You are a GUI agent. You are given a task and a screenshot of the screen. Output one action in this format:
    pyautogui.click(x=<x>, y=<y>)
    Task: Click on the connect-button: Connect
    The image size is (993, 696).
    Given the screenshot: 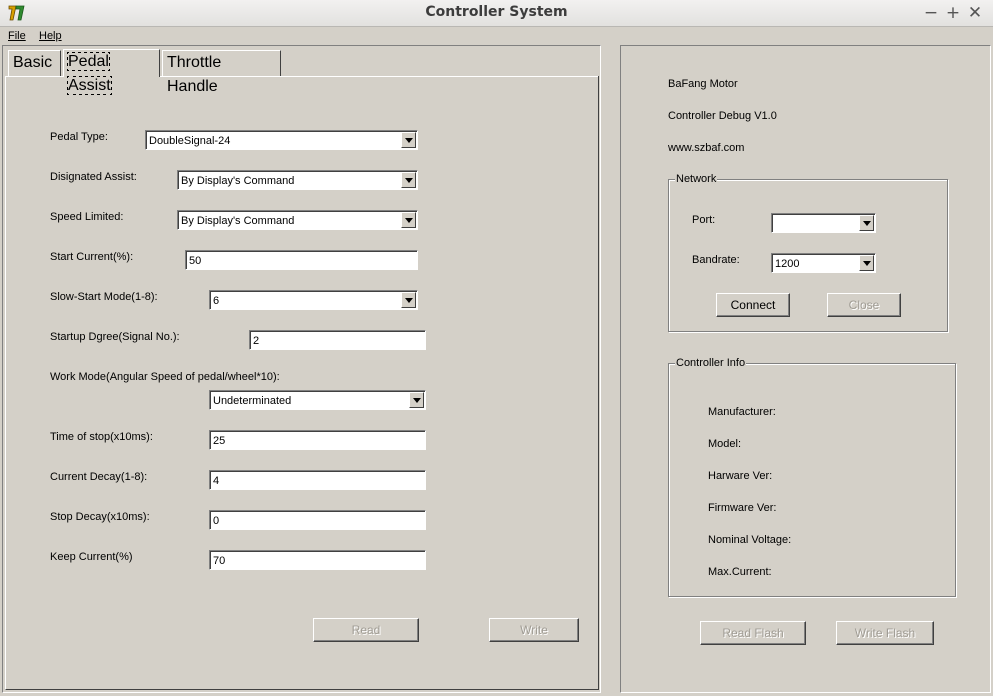 What is the action you would take?
    pyautogui.click(x=753, y=305)
    